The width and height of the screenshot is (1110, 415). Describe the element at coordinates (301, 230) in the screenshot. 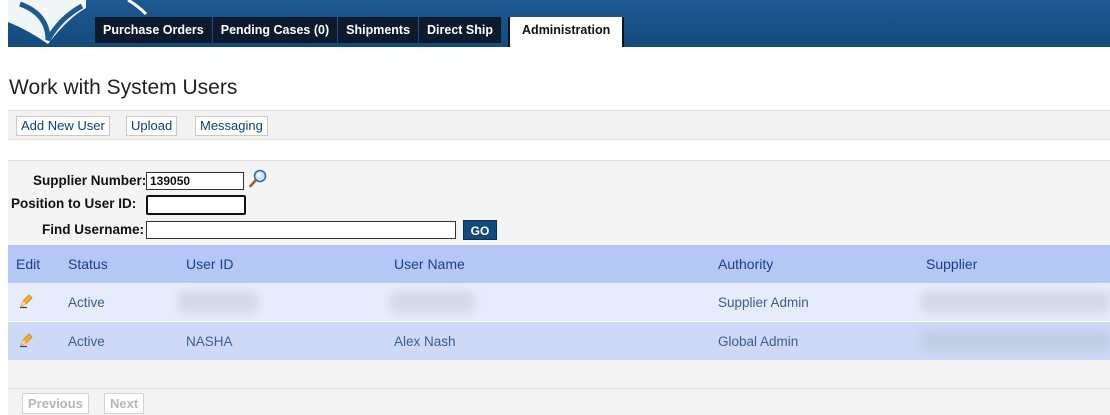

I see `find-username-input` at that location.